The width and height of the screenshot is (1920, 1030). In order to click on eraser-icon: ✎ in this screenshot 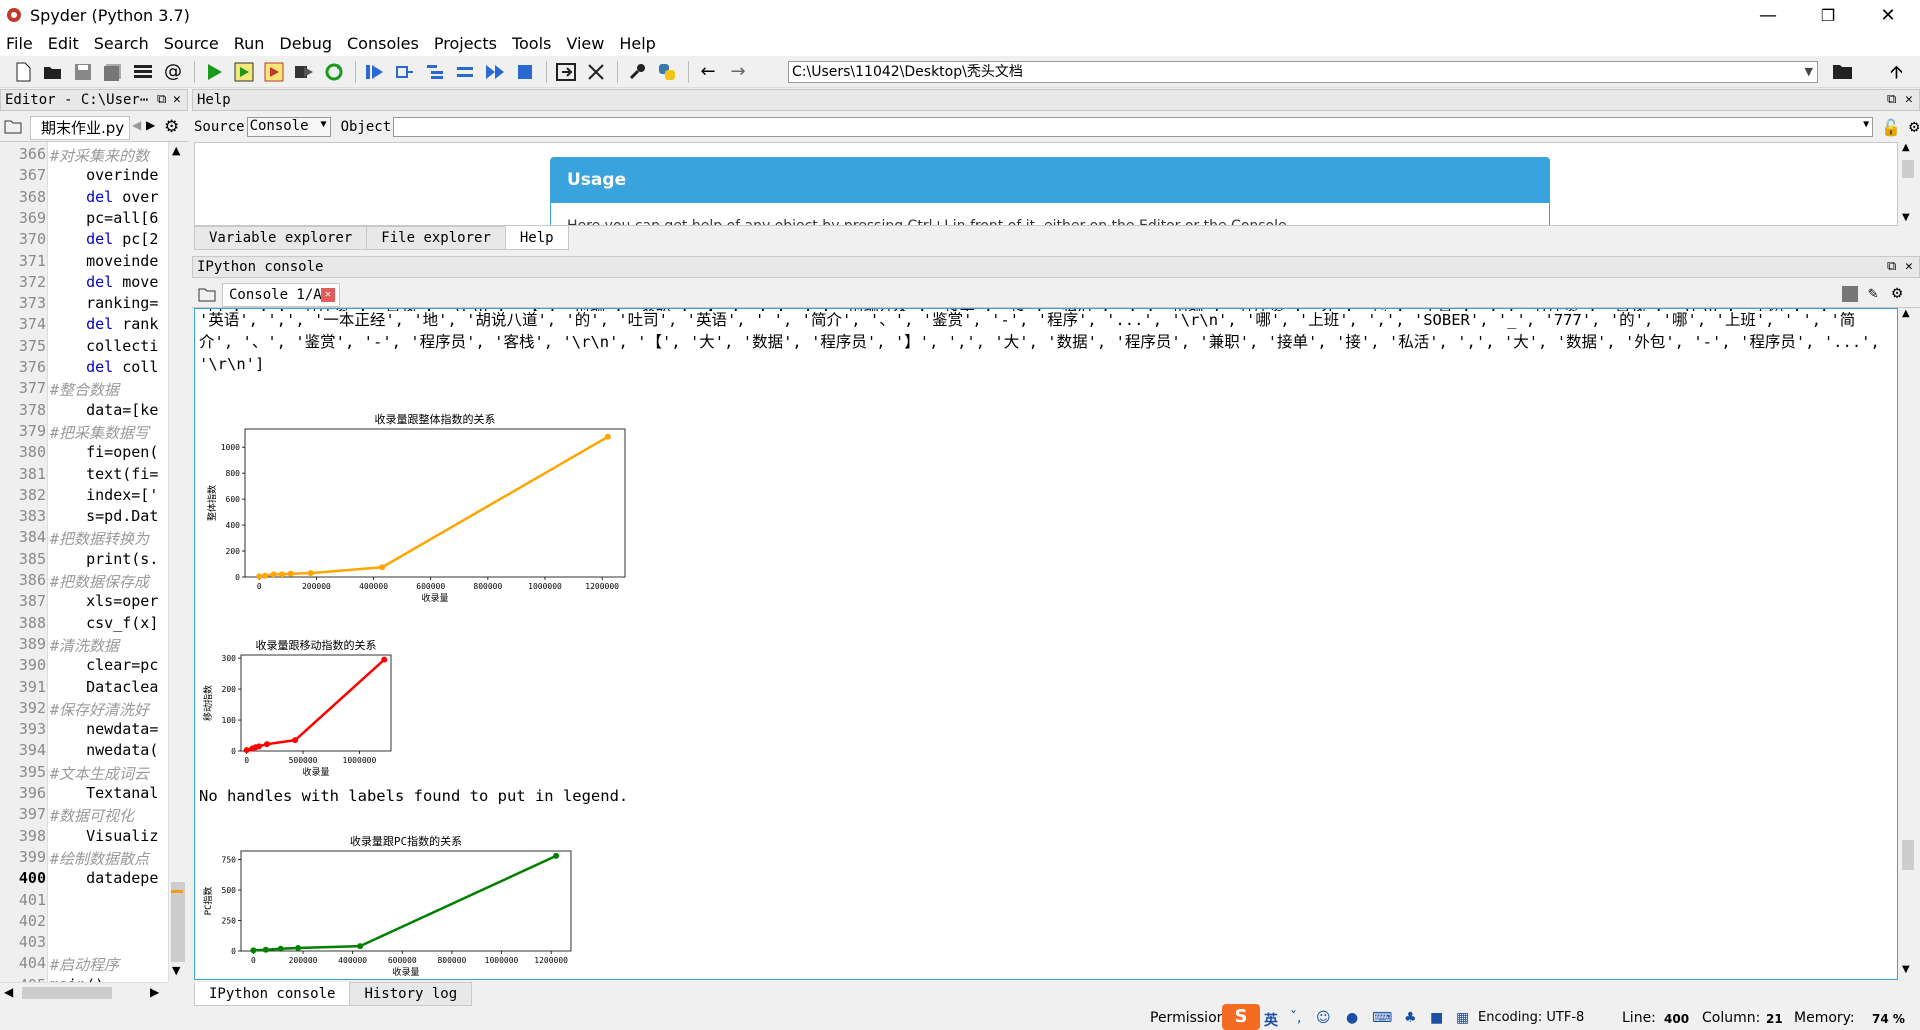, I will do `click(1873, 292)`.